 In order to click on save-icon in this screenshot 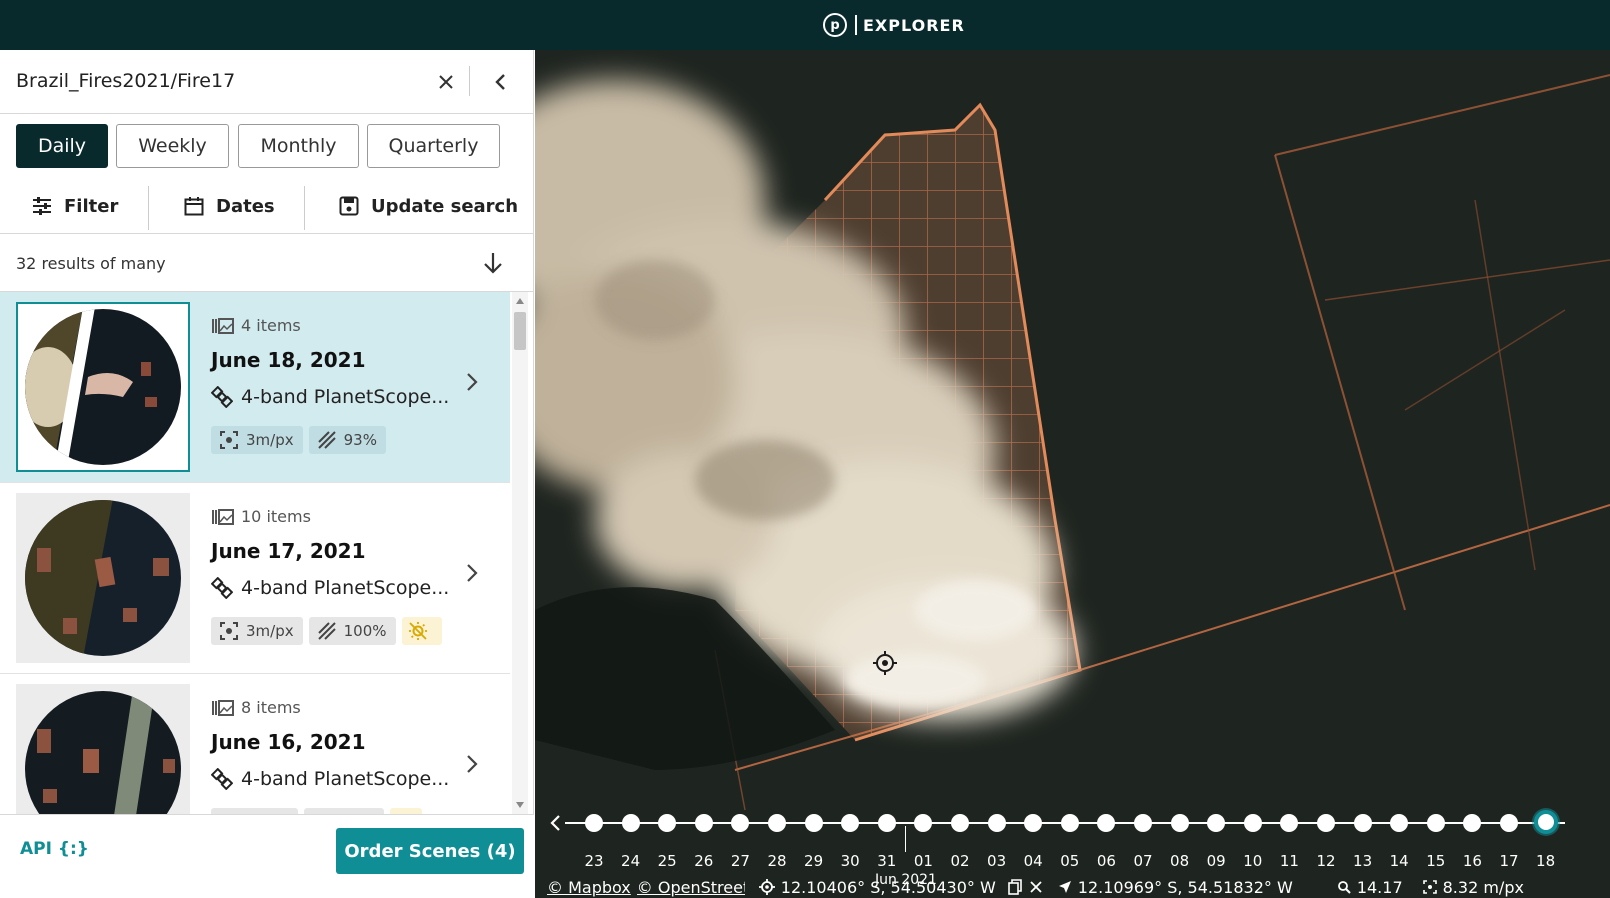, I will do `click(349, 206)`.